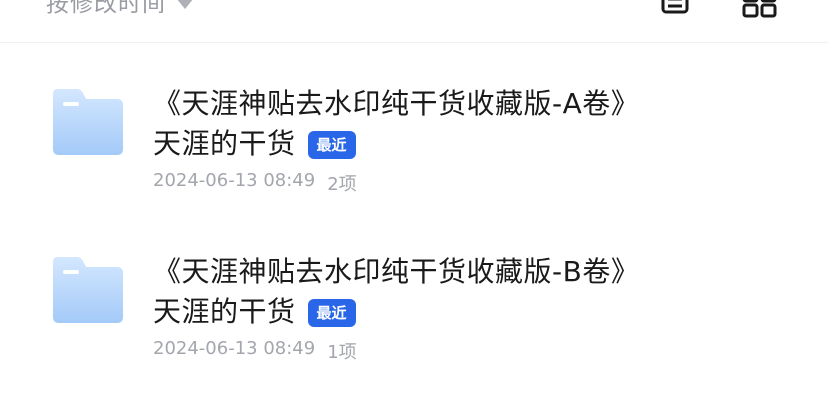 The image size is (828, 403). I want to click on sort-toolbar: 按修改时间, so click(414, 15).